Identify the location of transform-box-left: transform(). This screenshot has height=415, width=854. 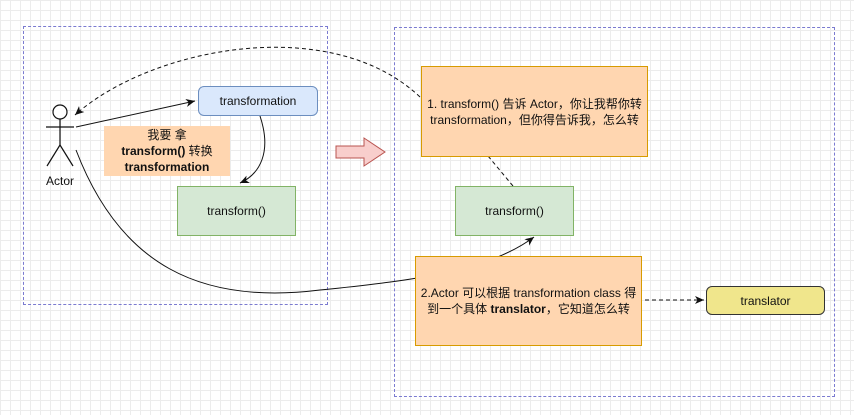
(236, 211).